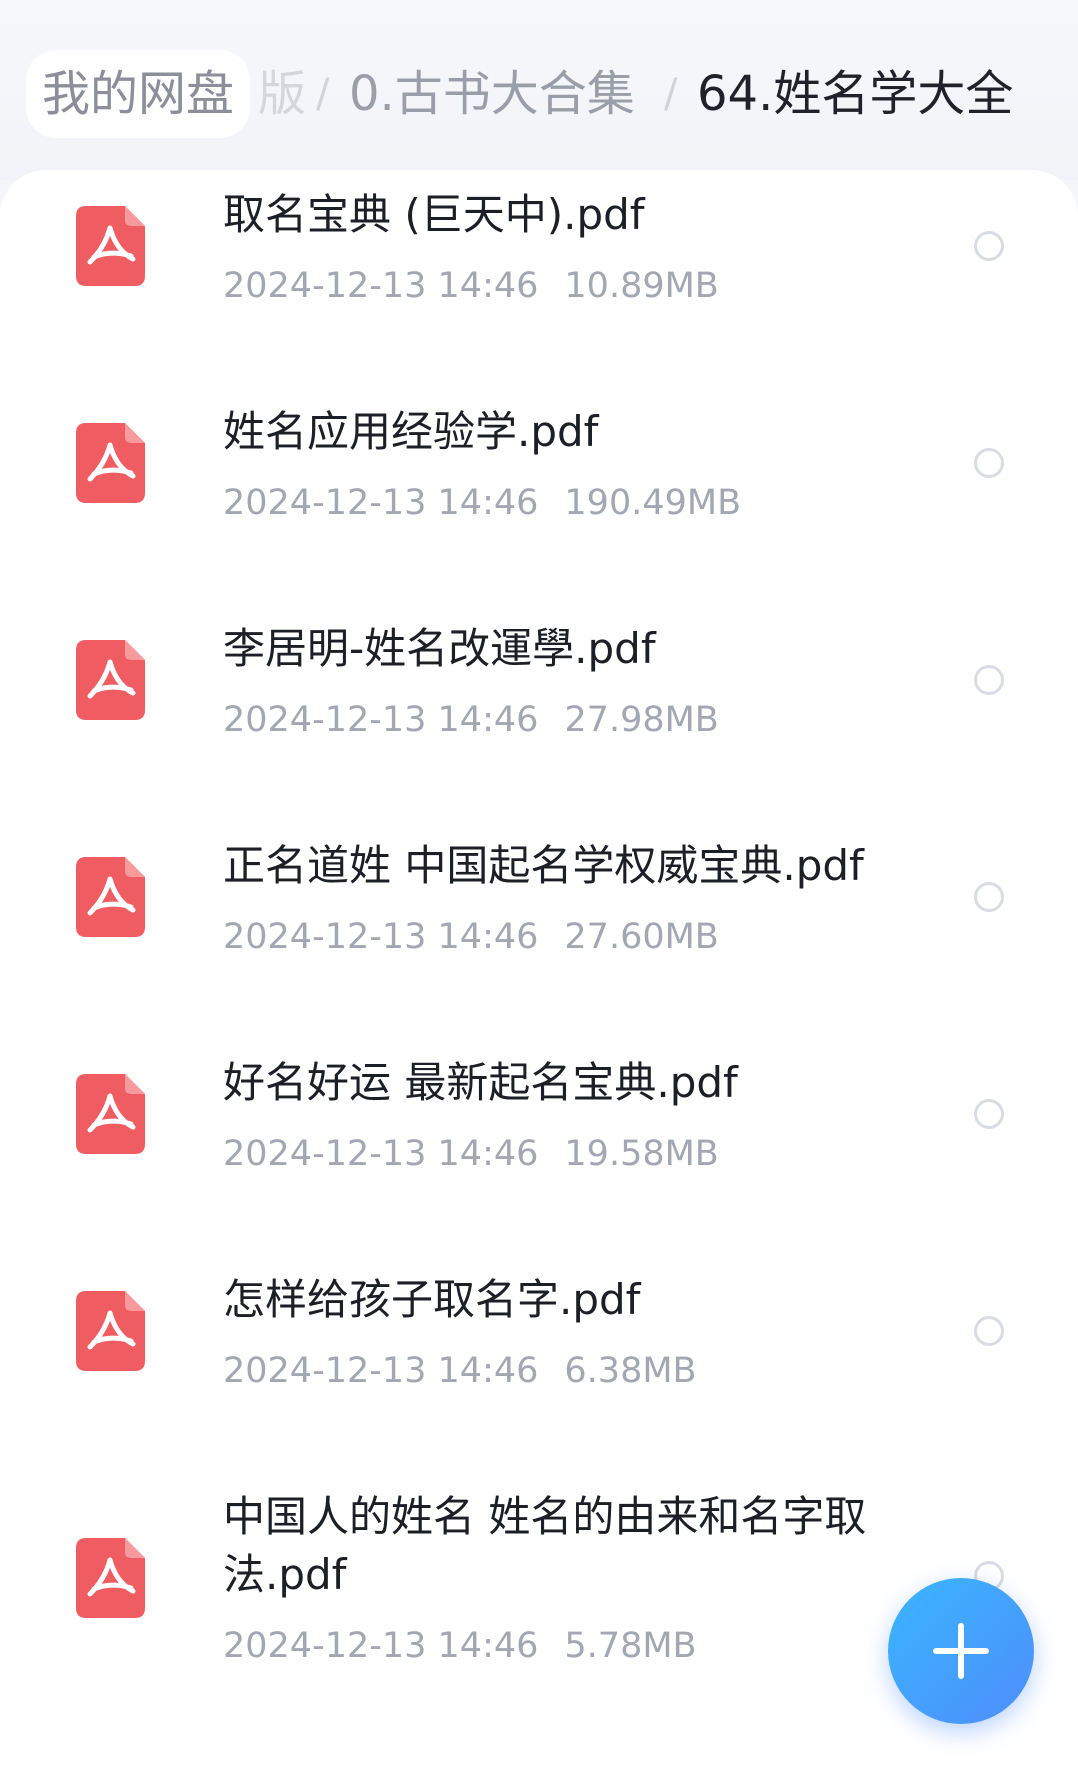 This screenshot has height=1790, width=1078. I want to click on file-size: 27.98MB, so click(641, 720).